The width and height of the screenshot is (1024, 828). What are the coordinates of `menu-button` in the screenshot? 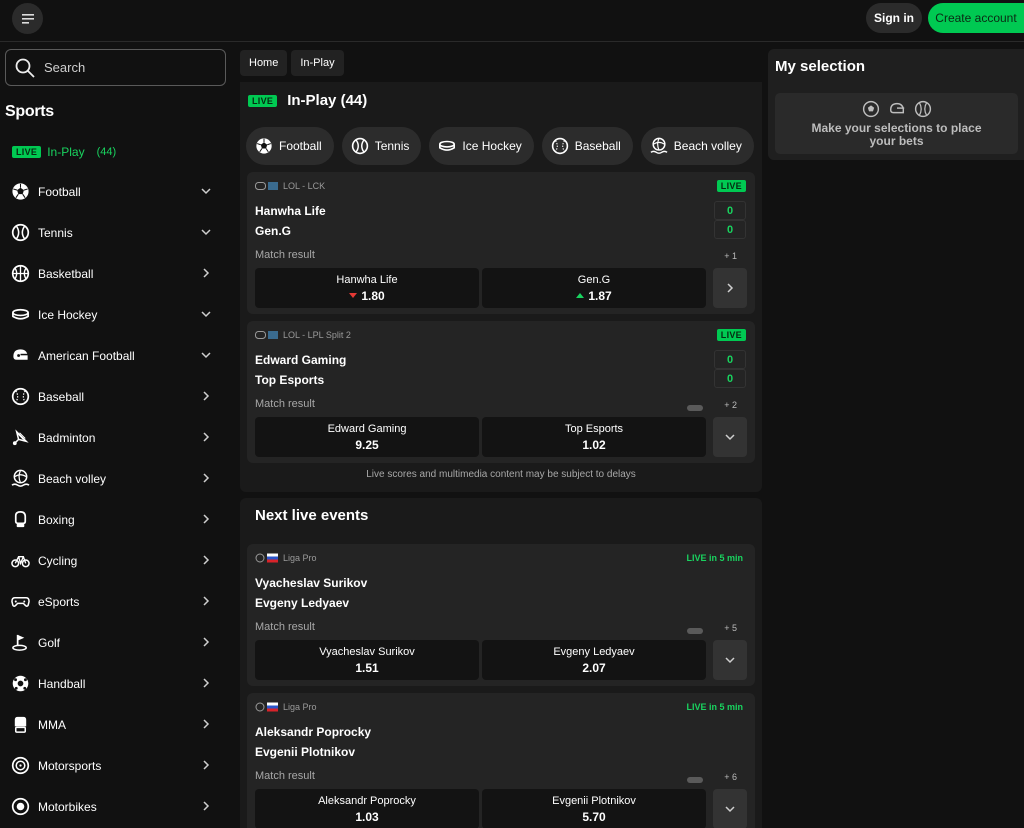 It's located at (27, 18).